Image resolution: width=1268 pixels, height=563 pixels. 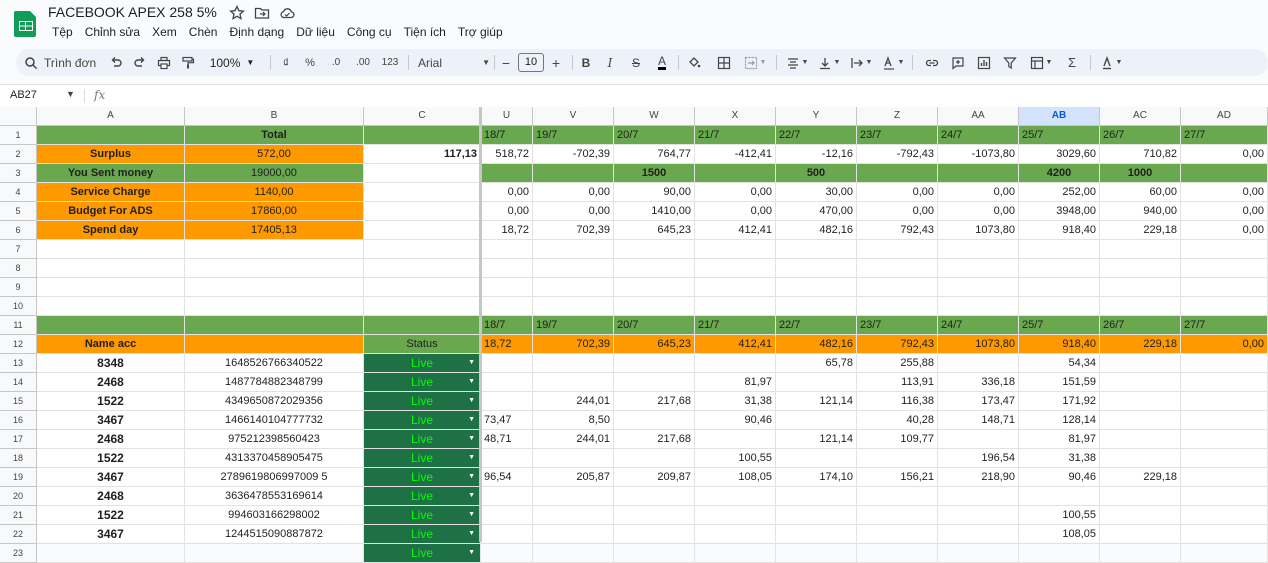 What do you see at coordinates (735, 211) in the screenshot?
I see `cell-x5: 0,00` at bounding box center [735, 211].